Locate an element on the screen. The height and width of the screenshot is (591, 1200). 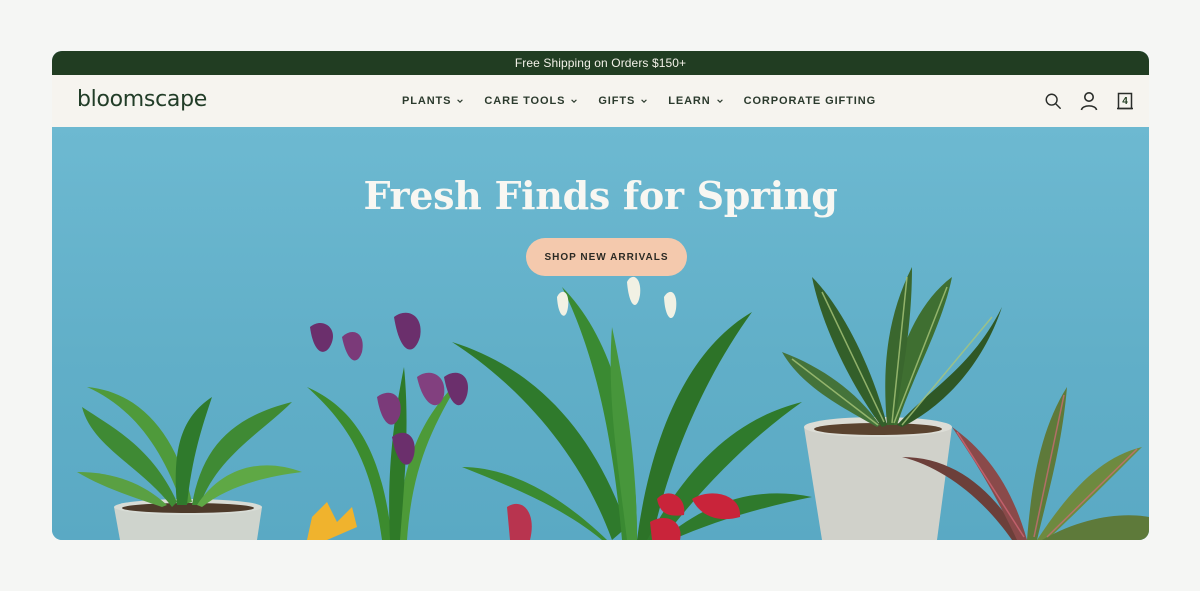
plant-calla-lily is located at coordinates (387, 426).